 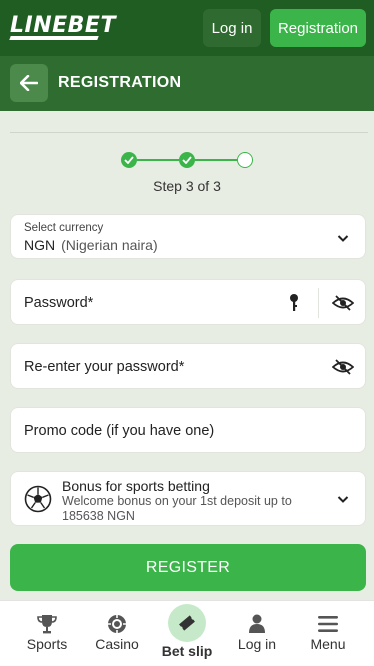 What do you see at coordinates (109, 245) in the screenshot?
I see `currency-name: (Nigerian naira)` at bounding box center [109, 245].